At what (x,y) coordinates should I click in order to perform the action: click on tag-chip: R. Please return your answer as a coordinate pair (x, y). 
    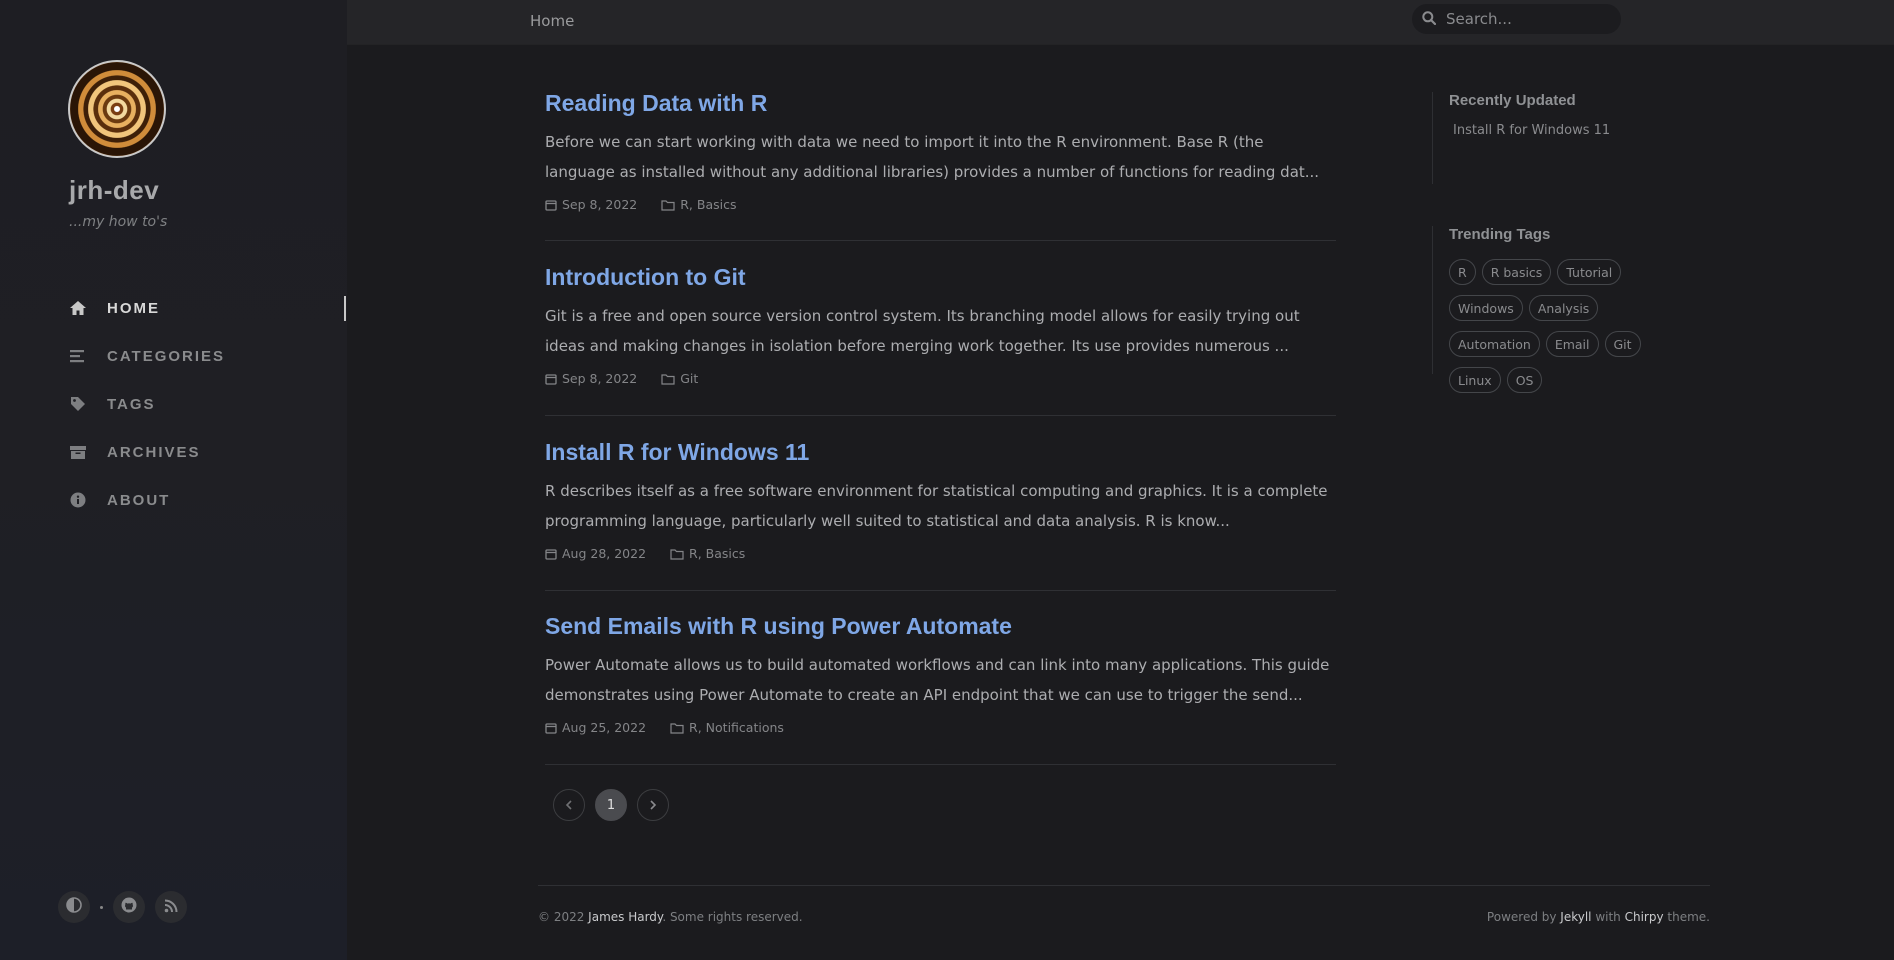
    Looking at the image, I should click on (1462, 272).